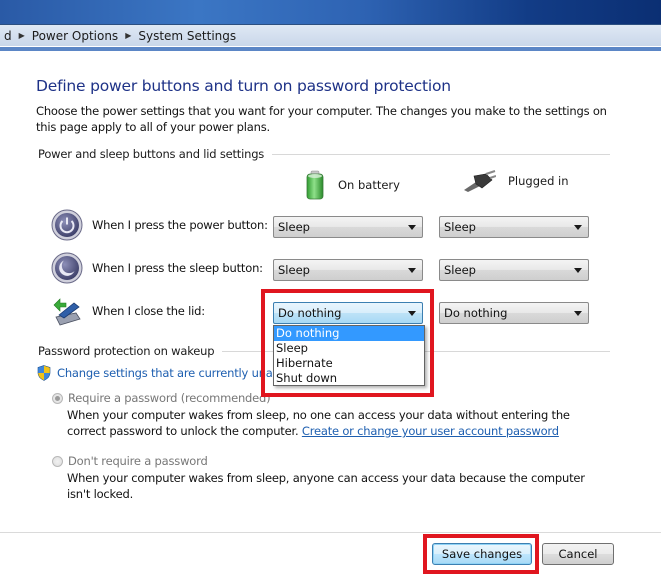 The width and height of the screenshot is (661, 574). What do you see at coordinates (348, 270) in the screenshot?
I see `sleep-button-on-battery-select: Sleep` at bounding box center [348, 270].